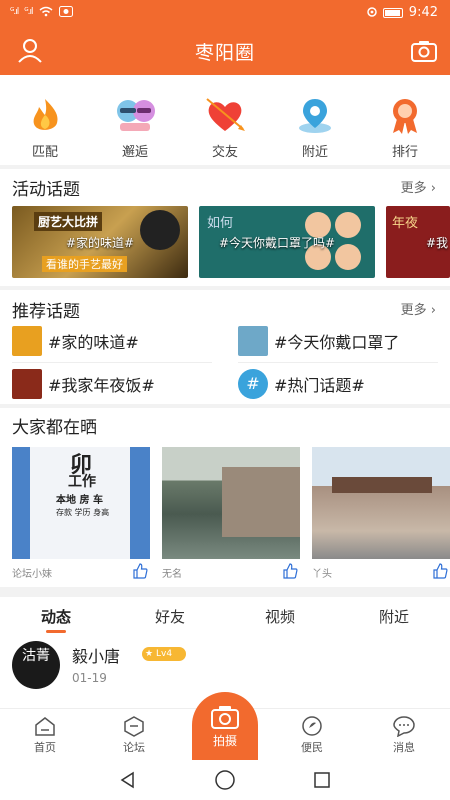  I want to click on showcase-section-title: 大家都在晒, so click(54, 428).